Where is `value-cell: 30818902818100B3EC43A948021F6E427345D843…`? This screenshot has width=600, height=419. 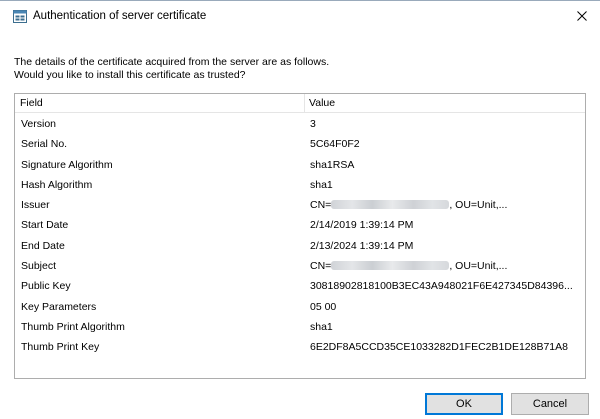 value-cell: 30818902818100B3EC43A948021F6E427345D843… is located at coordinates (441, 286).